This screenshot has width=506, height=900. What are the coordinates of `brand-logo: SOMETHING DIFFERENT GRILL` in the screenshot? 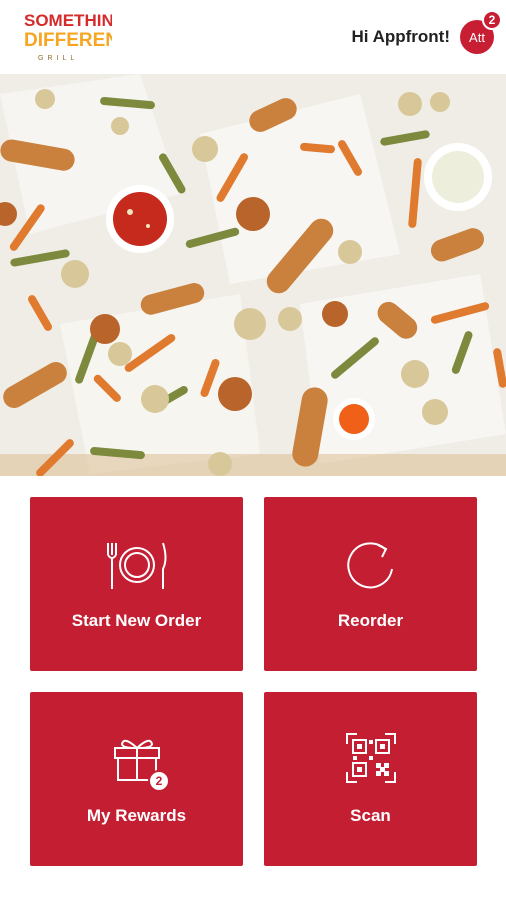 It's located at (68, 38).